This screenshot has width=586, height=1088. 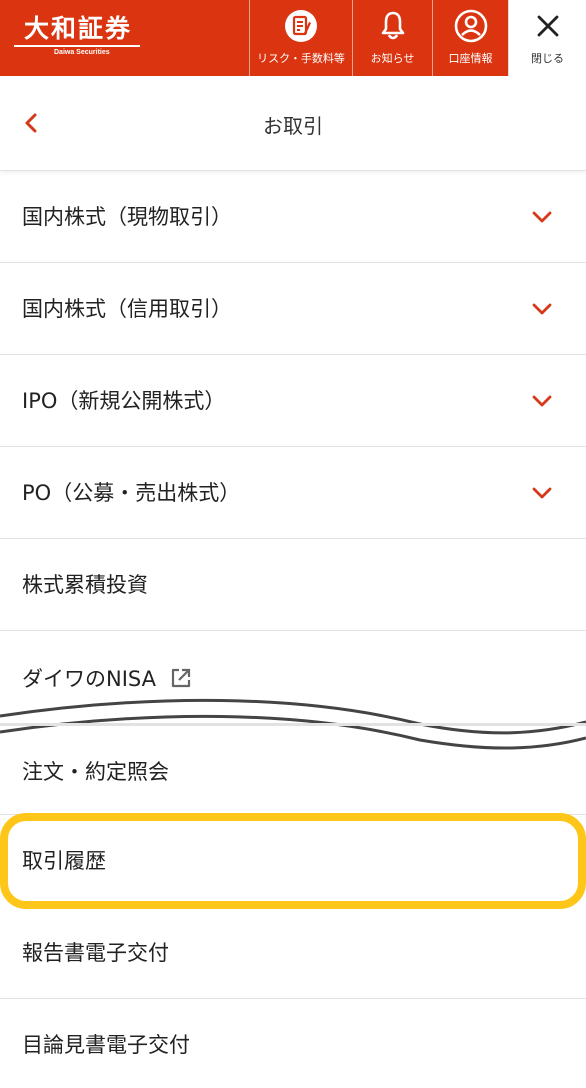 I want to click on menu-item-report-e-delivery: 報告書電子交付, so click(x=293, y=953).